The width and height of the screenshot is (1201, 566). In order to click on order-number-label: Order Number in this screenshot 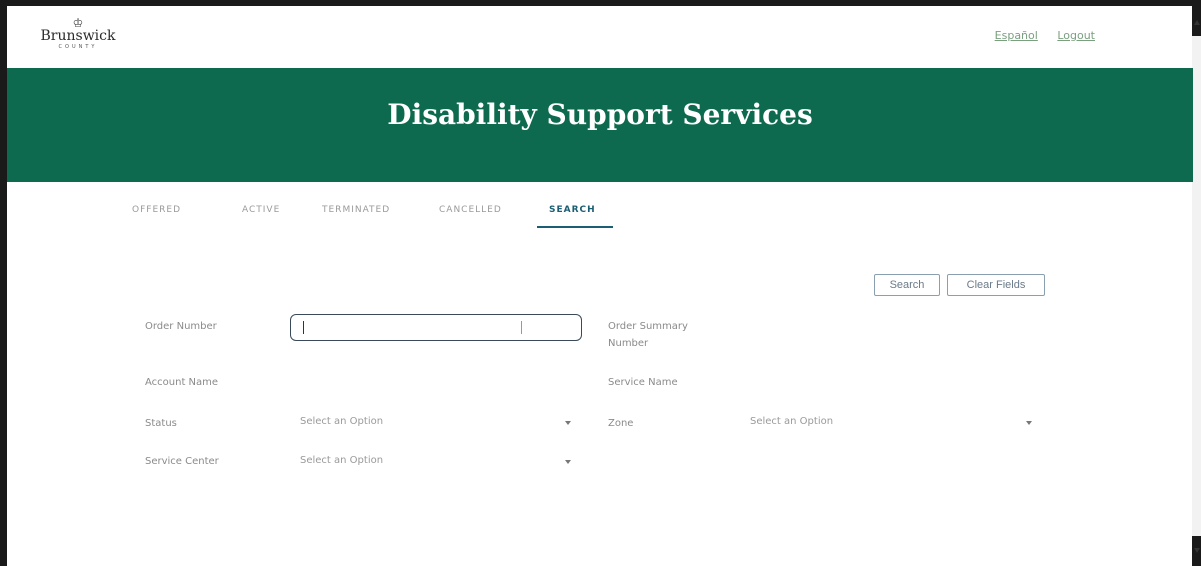, I will do `click(181, 326)`.